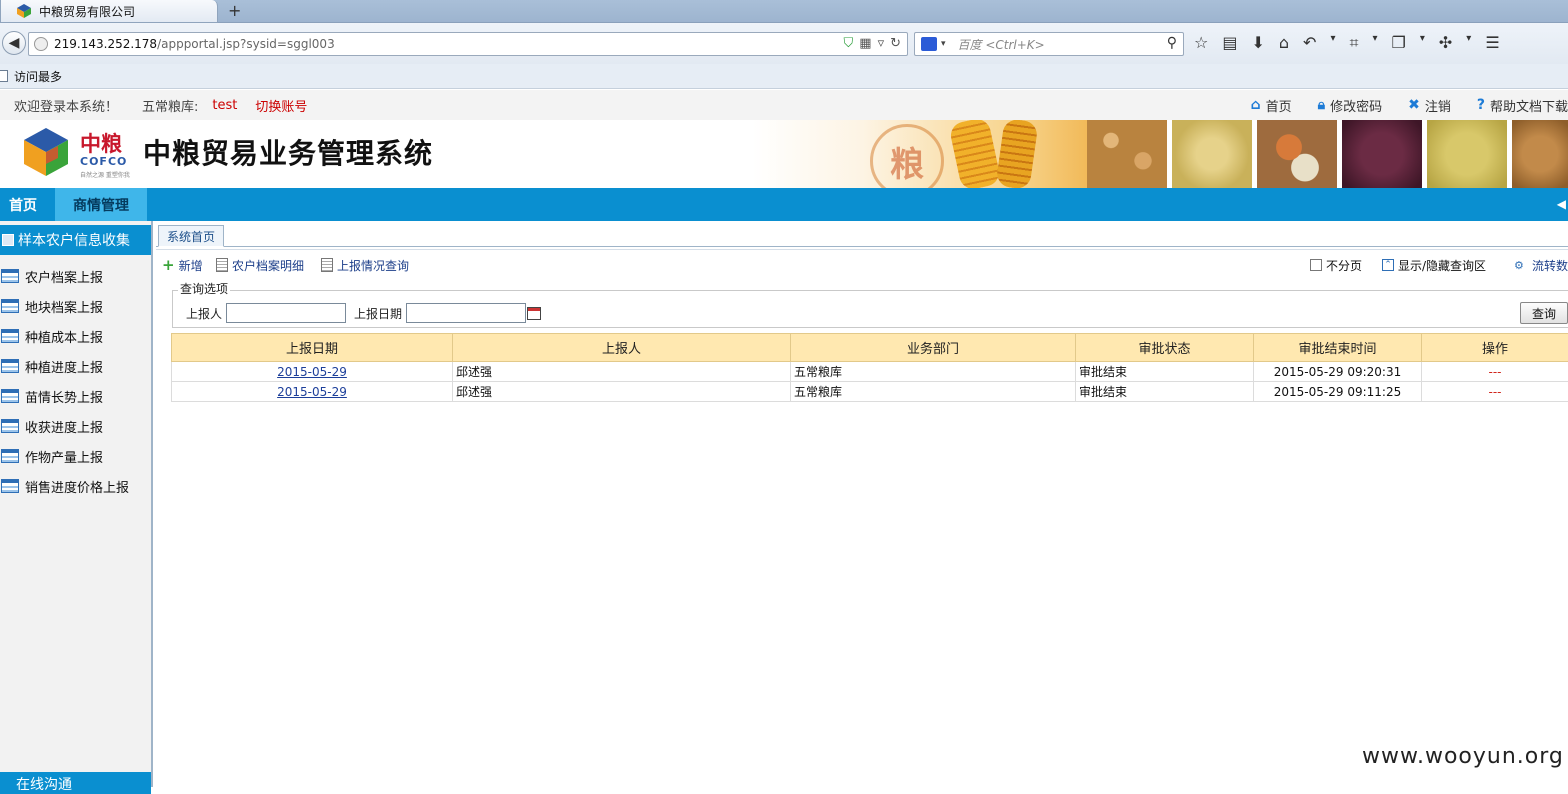 Image resolution: width=1568 pixels, height=794 pixels. Describe the element at coordinates (75, 306) in the screenshot. I see `sidebar-item-plot-archive: 地块档案上报` at that location.